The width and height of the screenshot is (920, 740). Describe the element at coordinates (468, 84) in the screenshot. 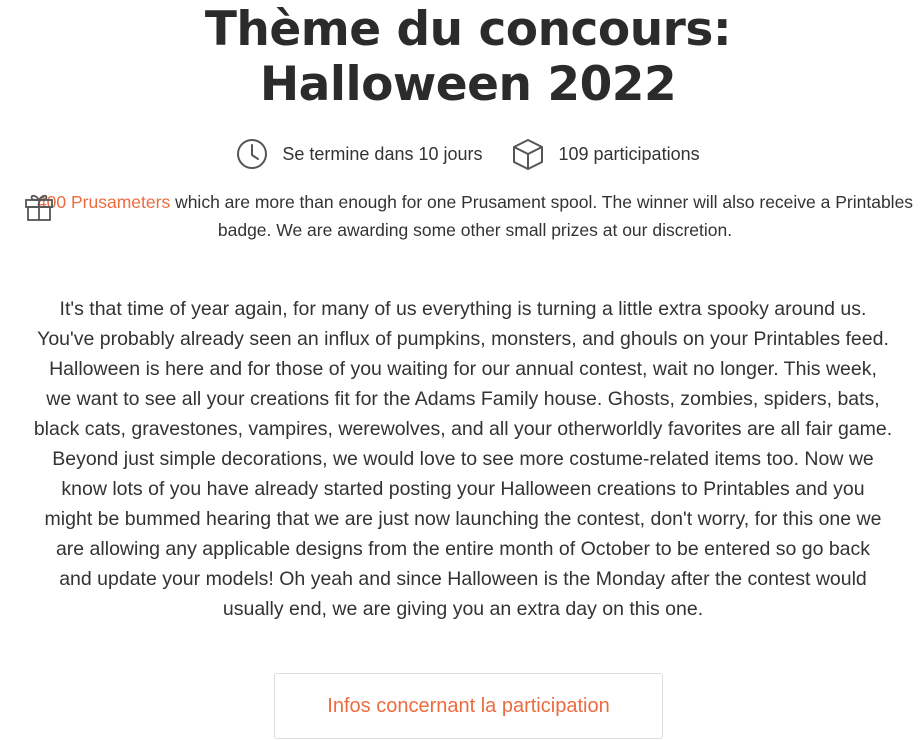

I see `title-line-2: Halloween 2022` at that location.